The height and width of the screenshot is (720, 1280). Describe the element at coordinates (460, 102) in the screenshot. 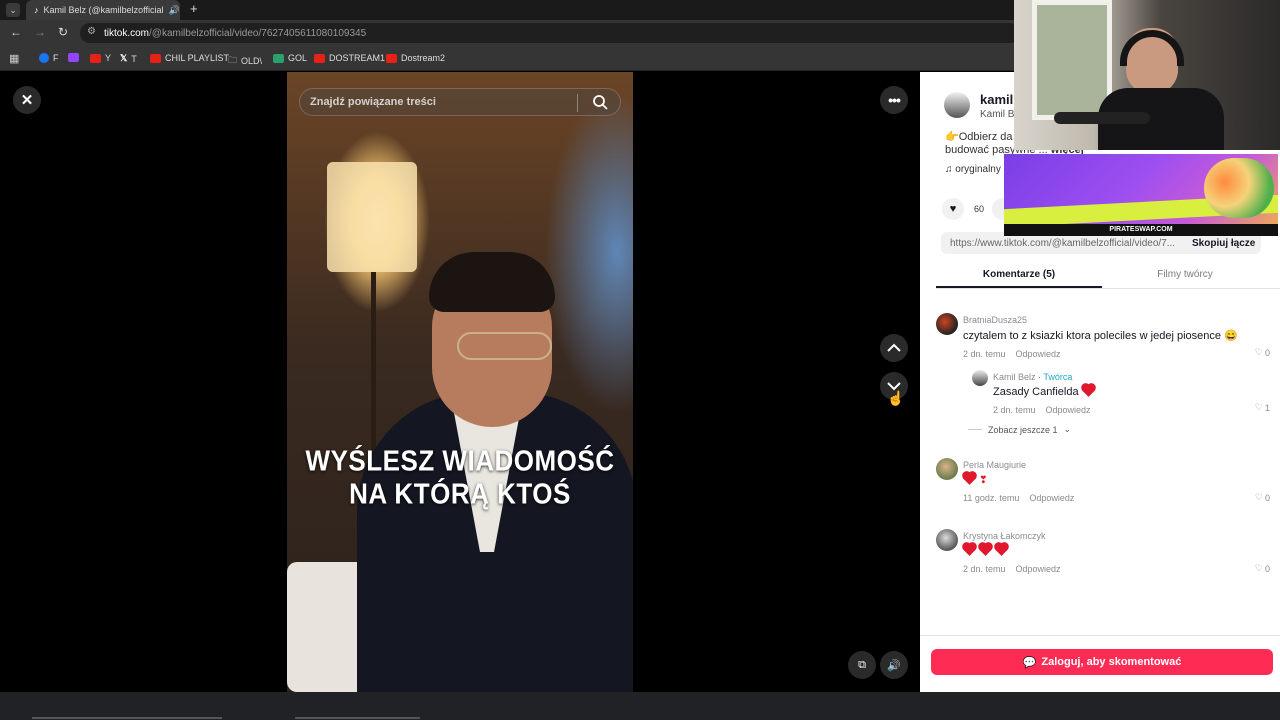

I see `related-search-bar: Znajdź powiązane treści` at that location.